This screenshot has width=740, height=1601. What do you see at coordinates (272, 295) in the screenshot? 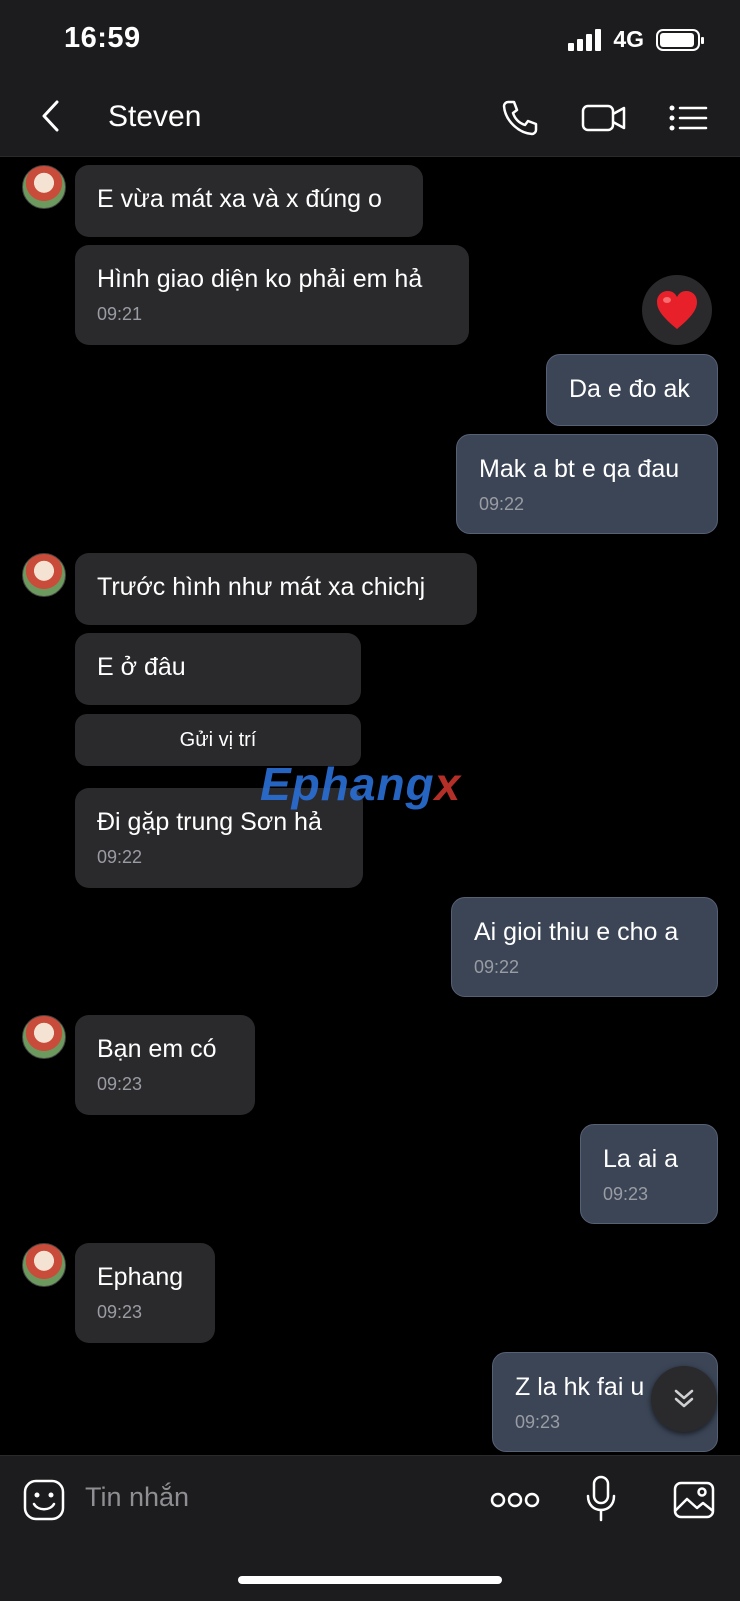
I see `message-bubble-incoming: Hình giao diện ko phải em hả 09:21` at bounding box center [272, 295].